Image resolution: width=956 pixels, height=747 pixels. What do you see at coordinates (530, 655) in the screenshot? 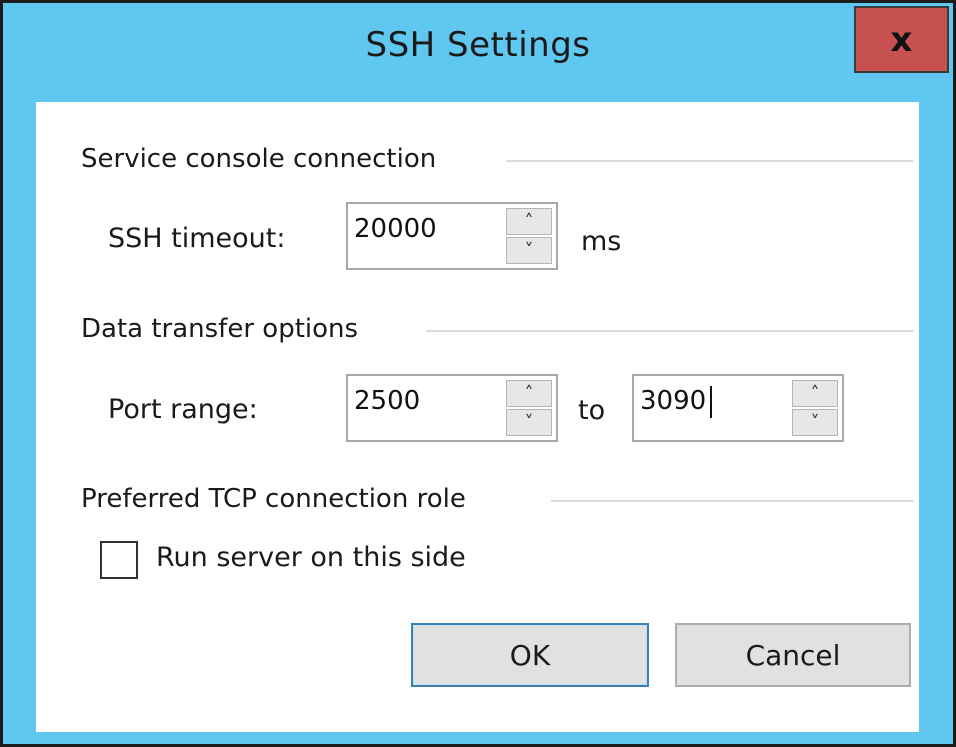
I see `ok-button: OK` at bounding box center [530, 655].